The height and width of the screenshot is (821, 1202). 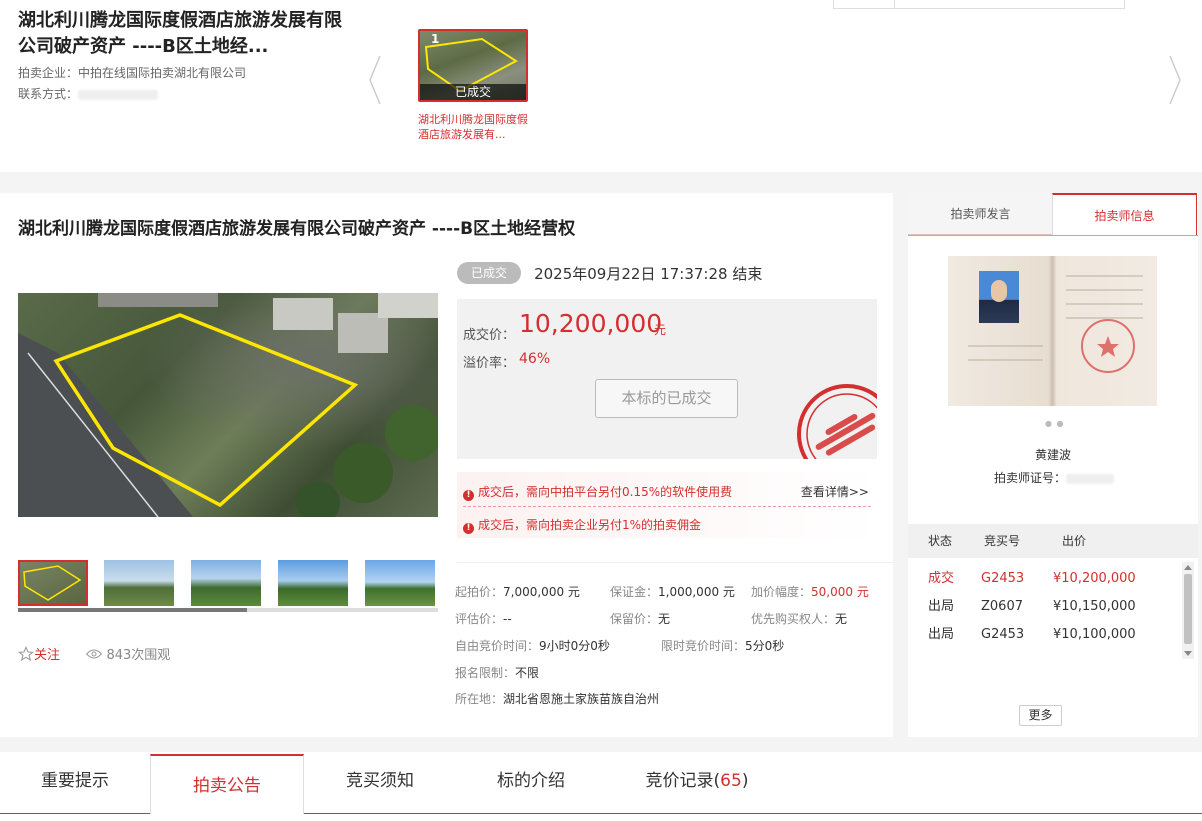 I want to click on contact-info: 联系方式：, so click(x=88, y=93).